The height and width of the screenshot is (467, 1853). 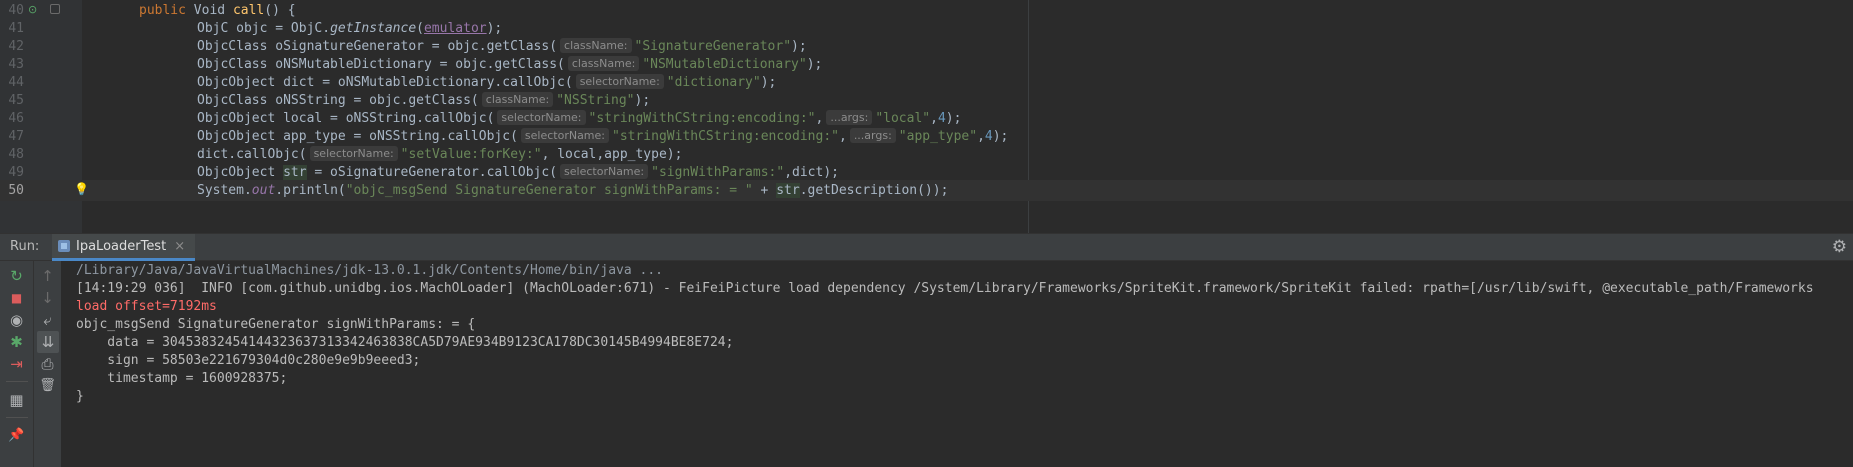 I want to click on run-tool-window-header: Run: IpaLoaderTest × ⚙, so click(x=926, y=247).